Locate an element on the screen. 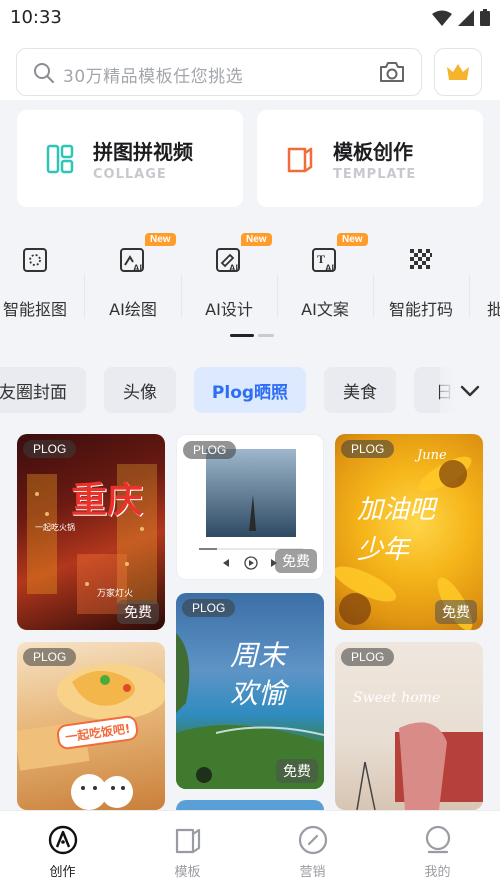 This screenshot has height=888, width=500. status-bar: 10:33 is located at coordinates (250, 18).